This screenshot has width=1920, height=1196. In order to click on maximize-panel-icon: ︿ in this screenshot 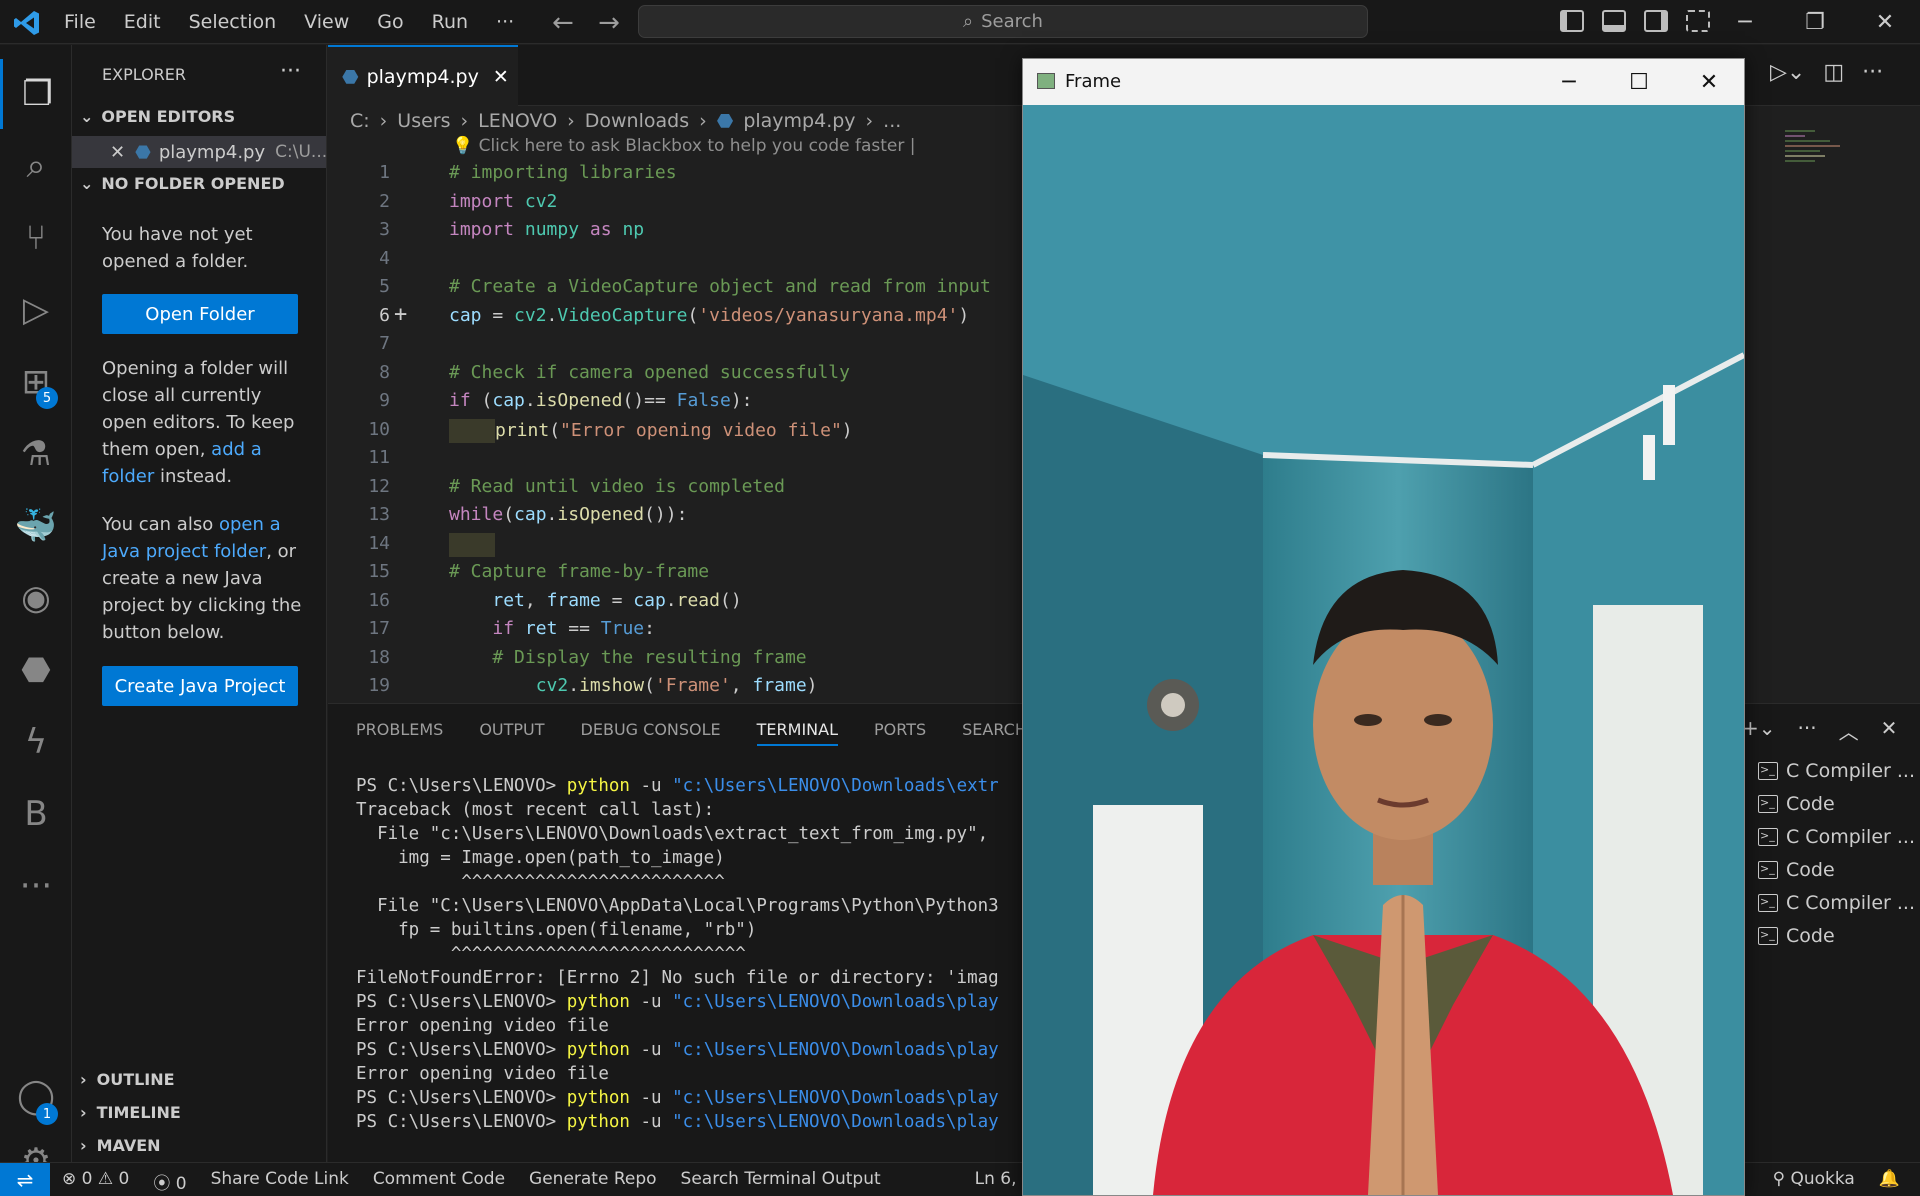, I will do `click(1849, 730)`.